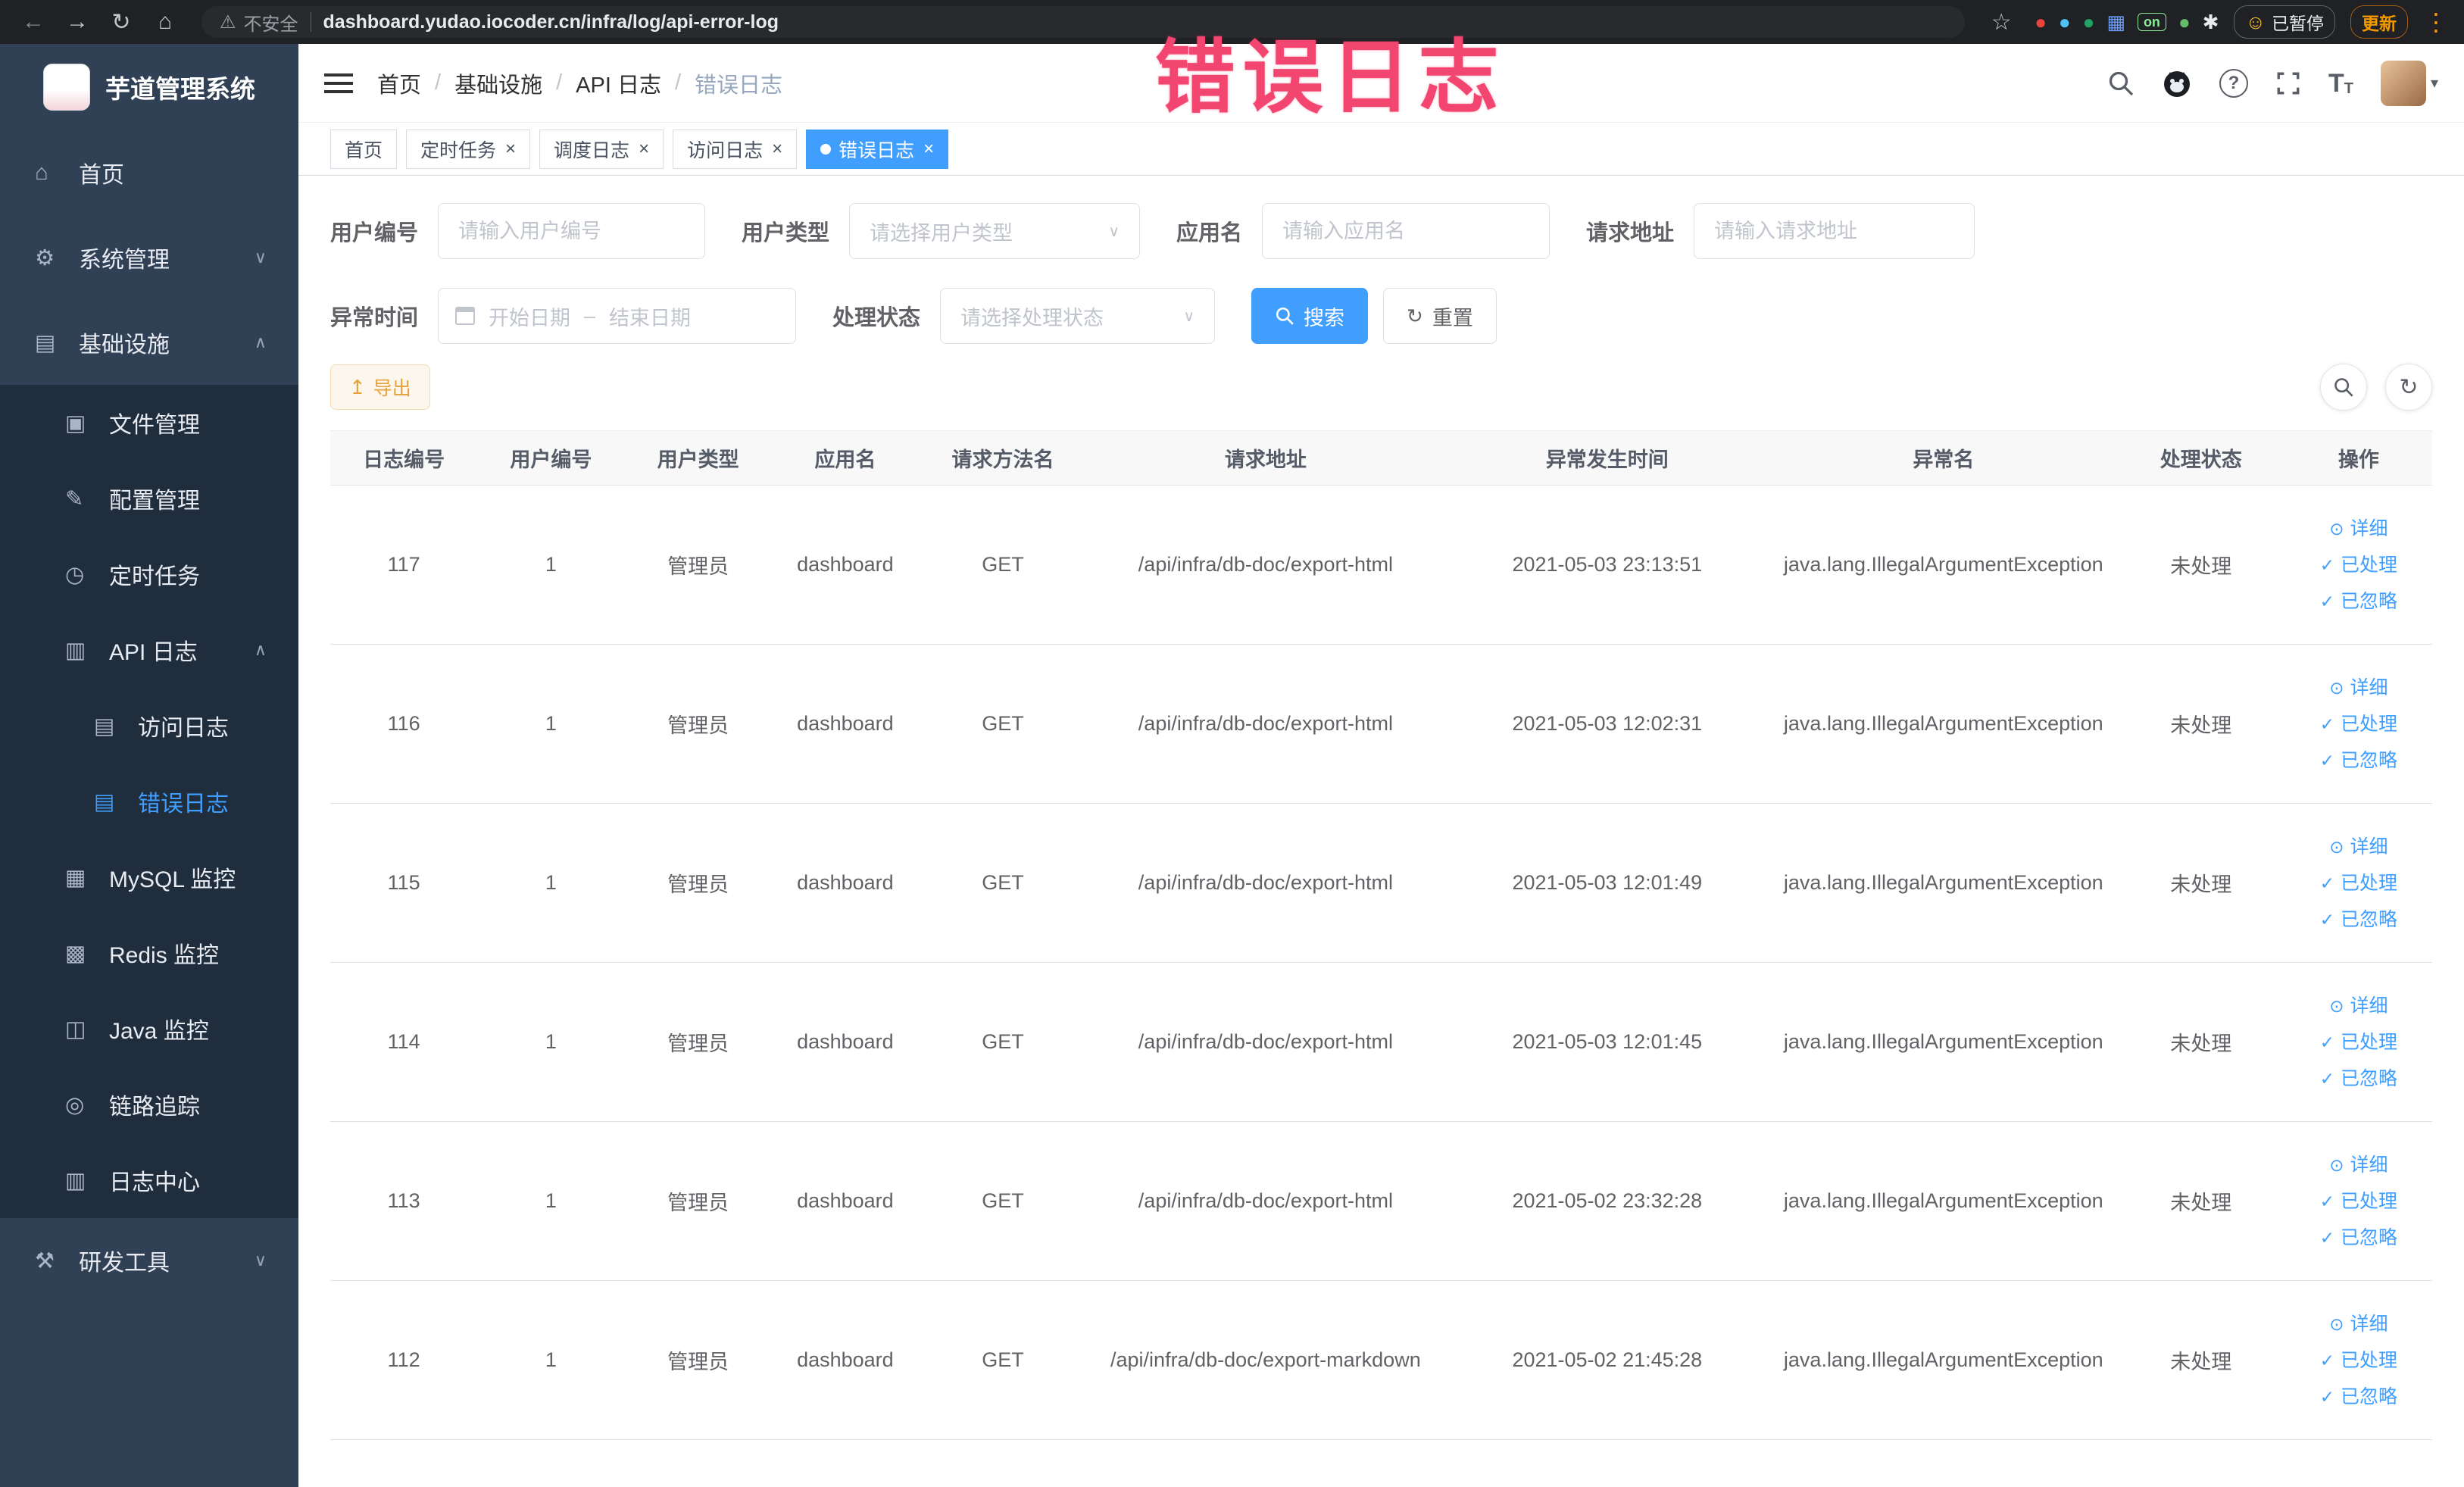 The height and width of the screenshot is (1487, 2464). What do you see at coordinates (941, 233) in the screenshot?
I see `user-type-placeholder: 请选择用户类型` at bounding box center [941, 233].